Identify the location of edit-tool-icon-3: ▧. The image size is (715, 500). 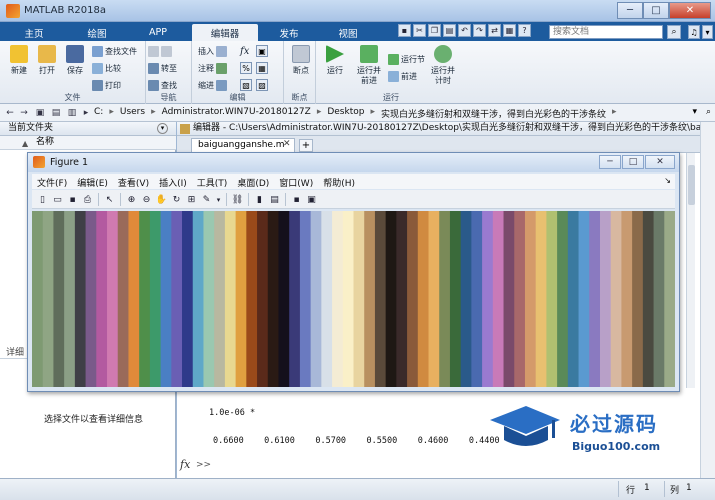
(246, 85).